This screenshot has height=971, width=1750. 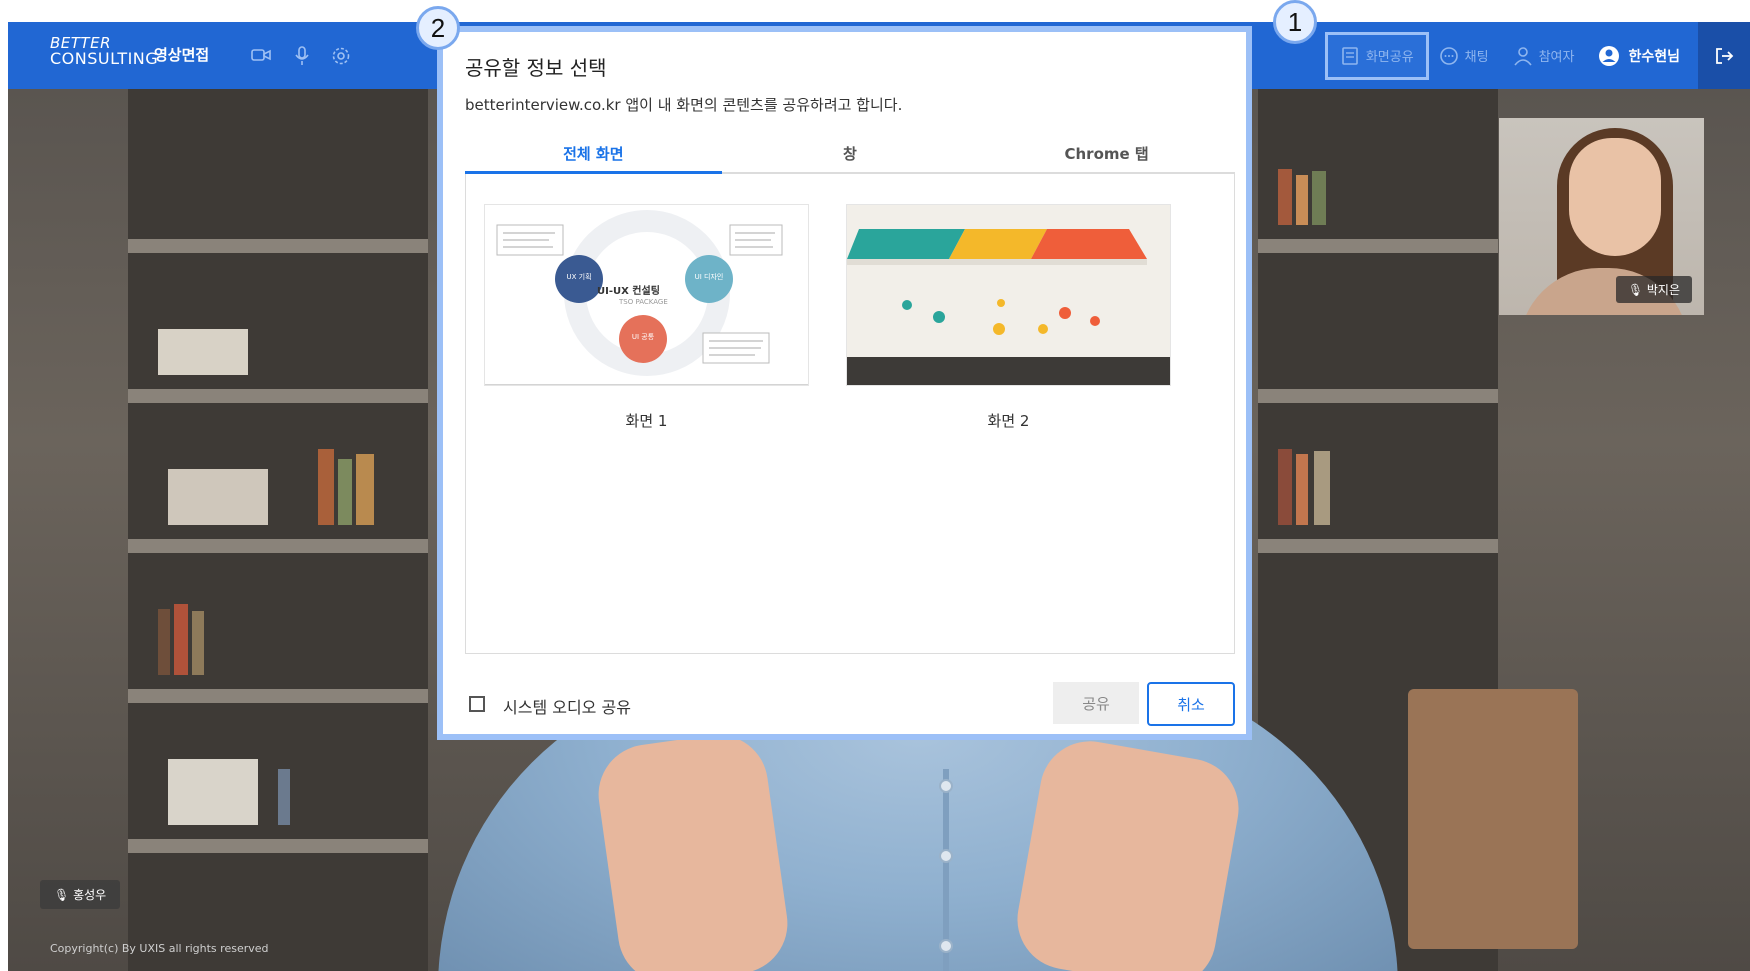 What do you see at coordinates (1493, 819) in the screenshot?
I see `chair` at bounding box center [1493, 819].